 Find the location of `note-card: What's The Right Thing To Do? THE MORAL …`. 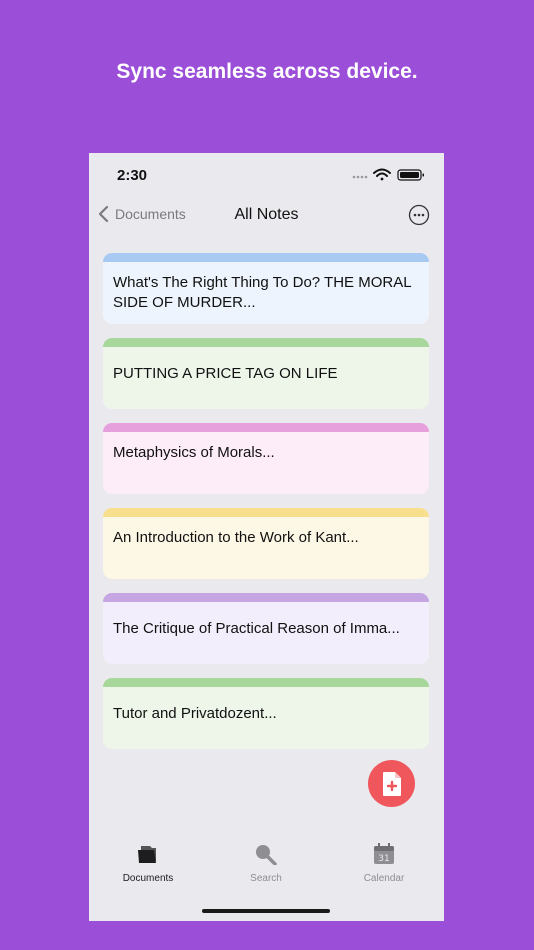

note-card: What's The Right Thing To Do? THE MORAL … is located at coordinates (266, 288).